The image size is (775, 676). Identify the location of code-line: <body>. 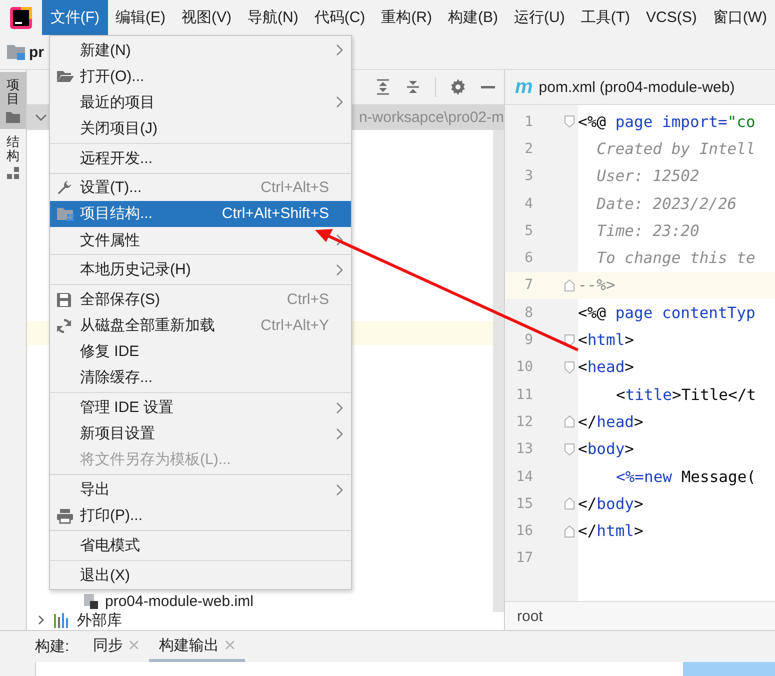
(606, 449).